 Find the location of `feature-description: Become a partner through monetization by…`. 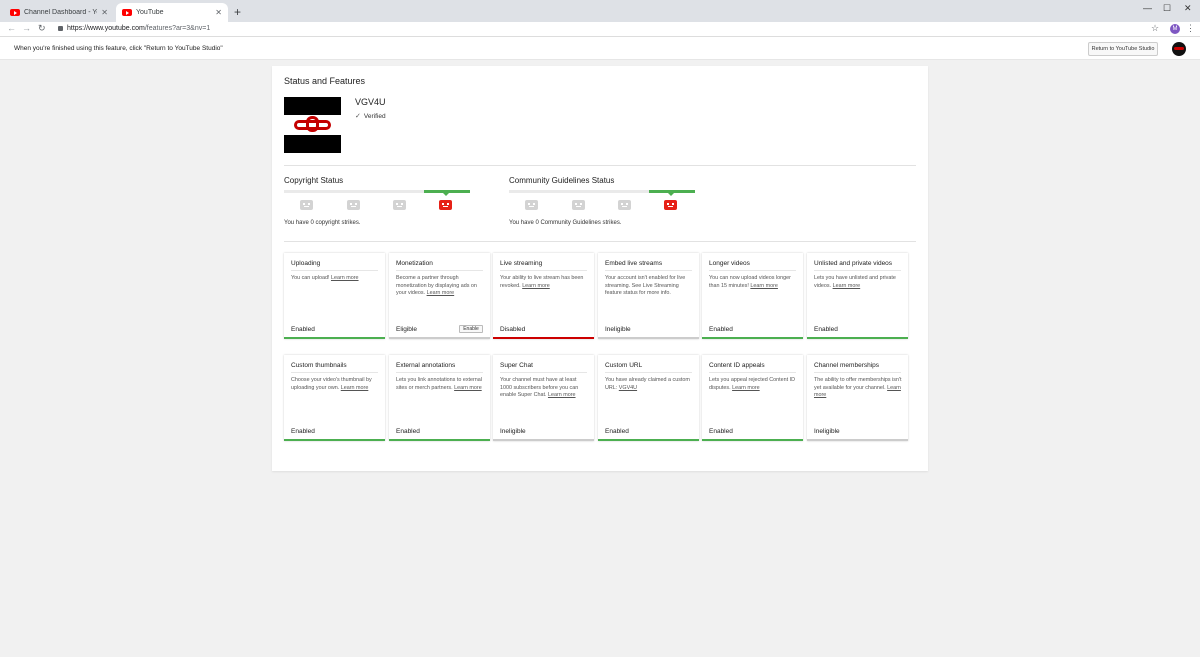

feature-description: Become a partner through monetization by… is located at coordinates (440, 286).